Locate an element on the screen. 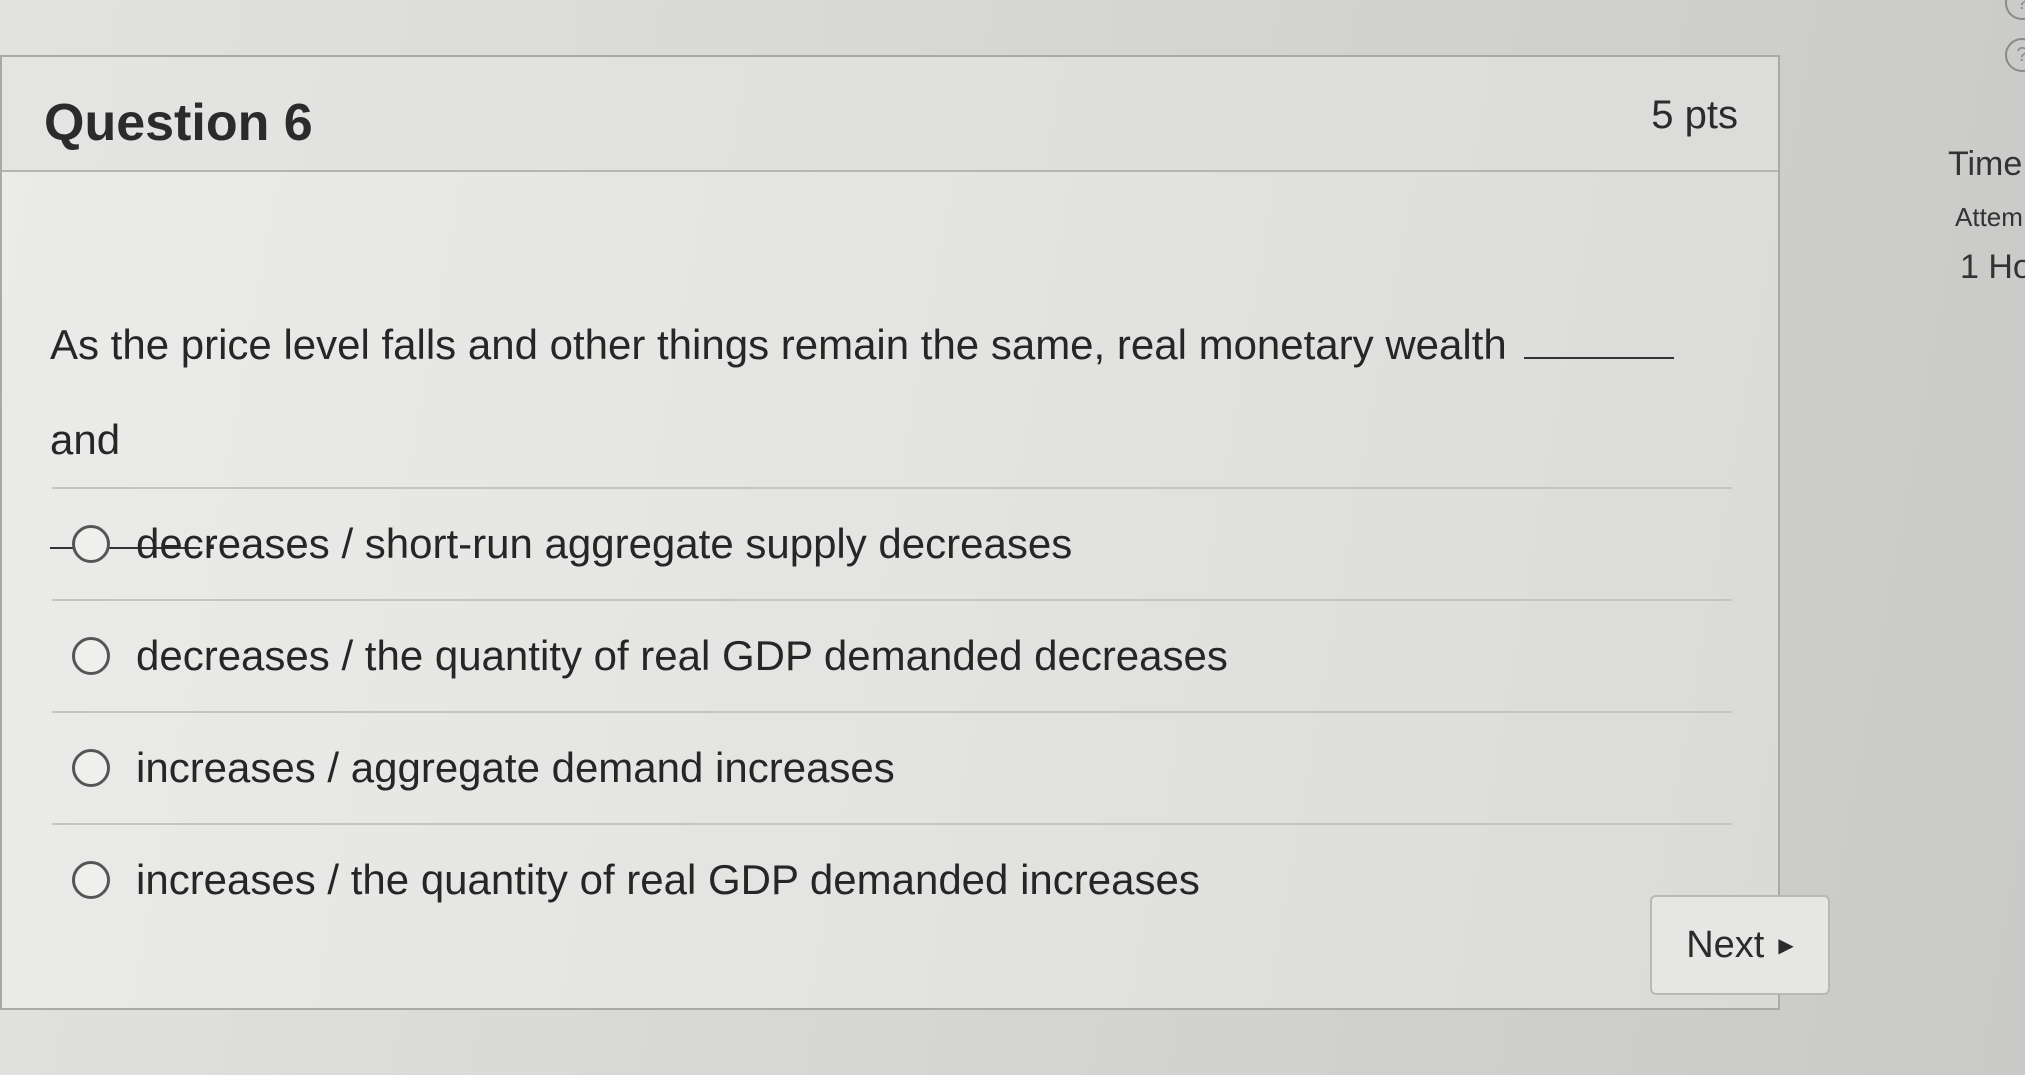  answer-option: increases / aggregate demand increases is located at coordinates (892, 767).